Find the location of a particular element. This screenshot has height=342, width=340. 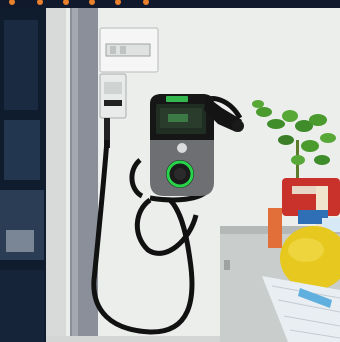

isolator-switch is located at coordinates (113, 96).